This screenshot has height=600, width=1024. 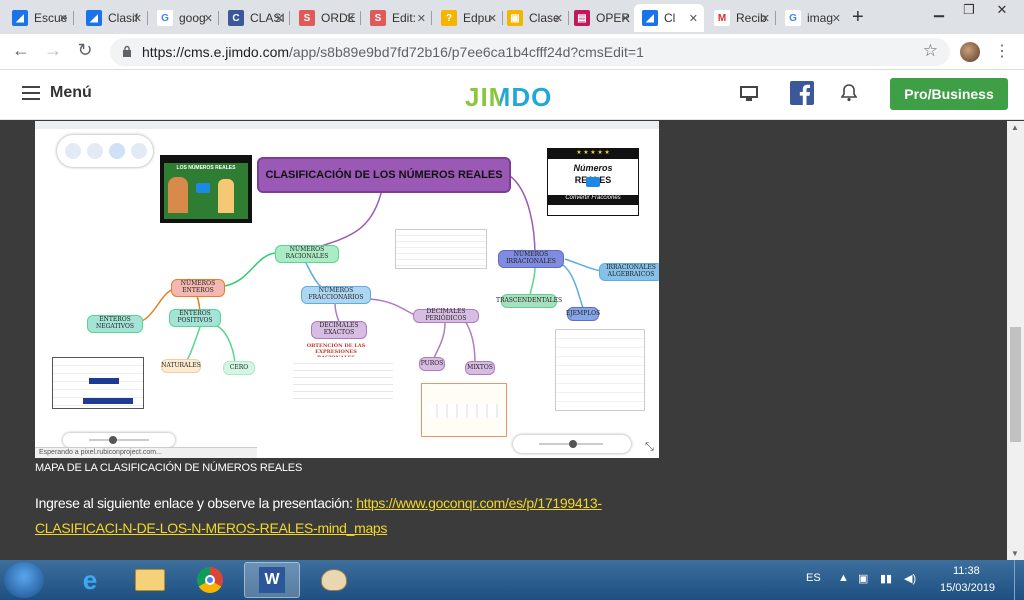 What do you see at coordinates (534, 18) in the screenshot?
I see `browser-tab: ▣ Clase ✕` at bounding box center [534, 18].